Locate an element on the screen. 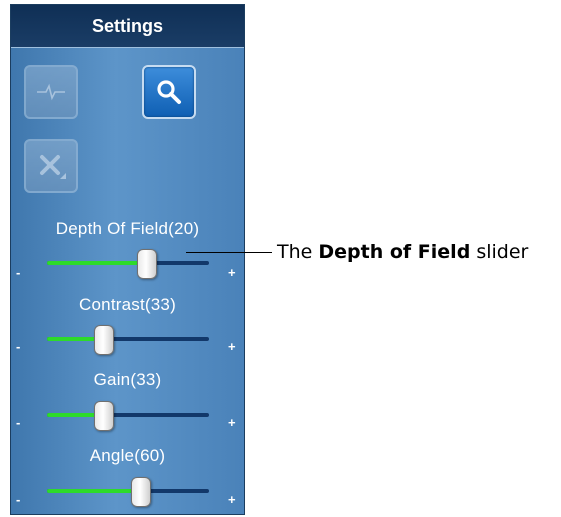 This screenshot has height=517, width=561. tools-button is located at coordinates (51, 166).